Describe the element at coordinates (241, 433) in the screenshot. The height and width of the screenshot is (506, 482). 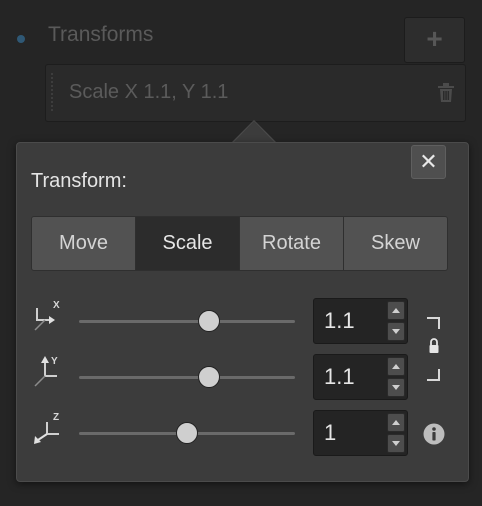
I see `axis-row-z: Z` at that location.